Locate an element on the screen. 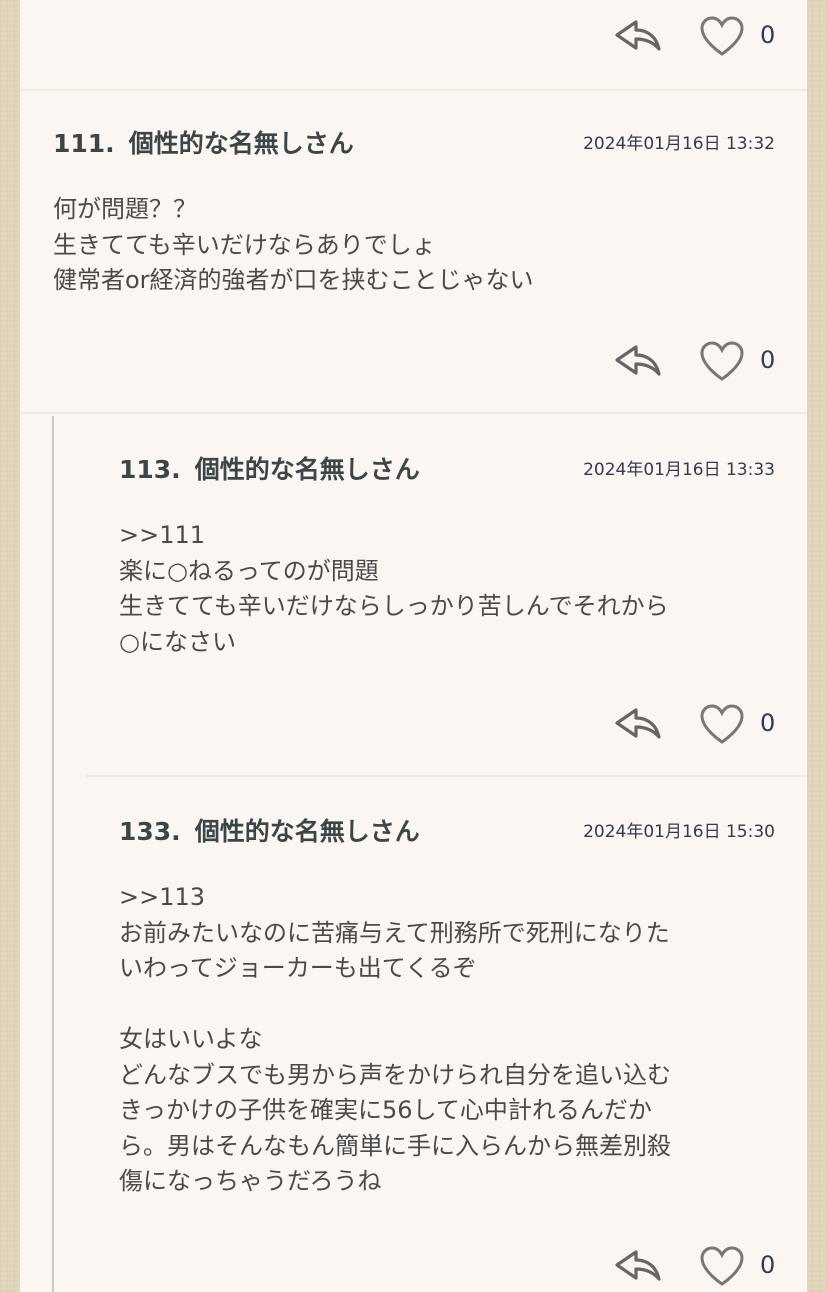  comment-date: 2024年01月16日 15:30 is located at coordinates (679, 832).